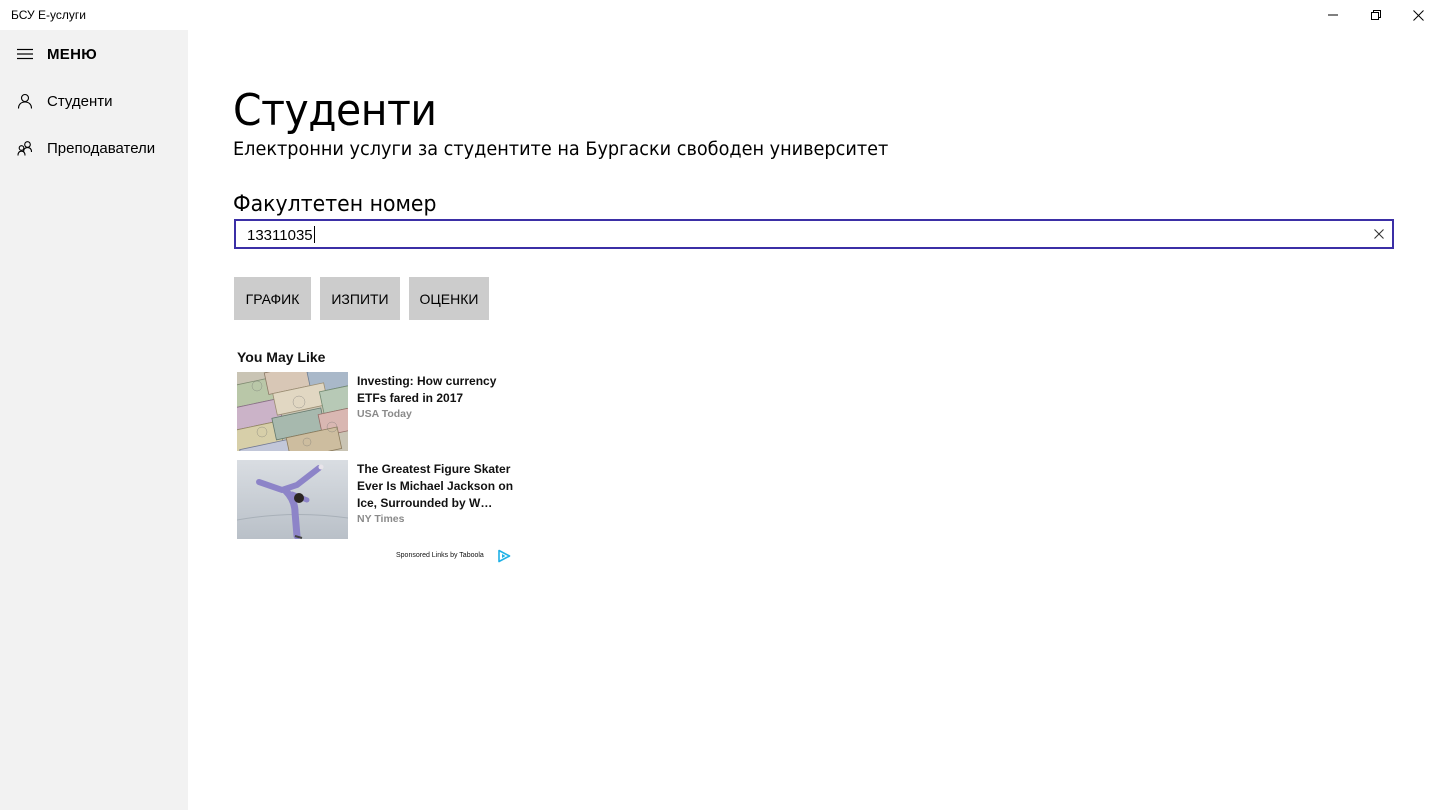  What do you see at coordinates (720, 15) in the screenshot?
I see `title-bar: БСУ Е-услуги` at bounding box center [720, 15].